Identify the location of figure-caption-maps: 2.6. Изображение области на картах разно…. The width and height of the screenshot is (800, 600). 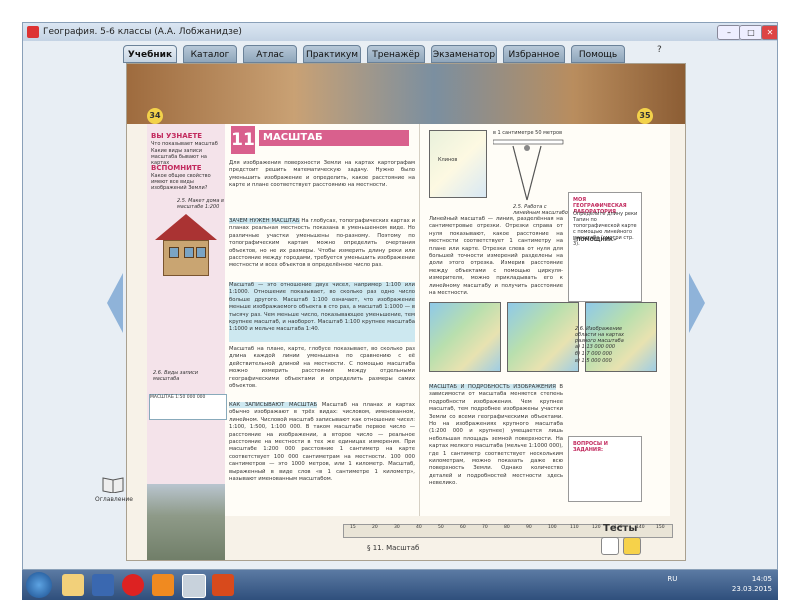
(600, 335).